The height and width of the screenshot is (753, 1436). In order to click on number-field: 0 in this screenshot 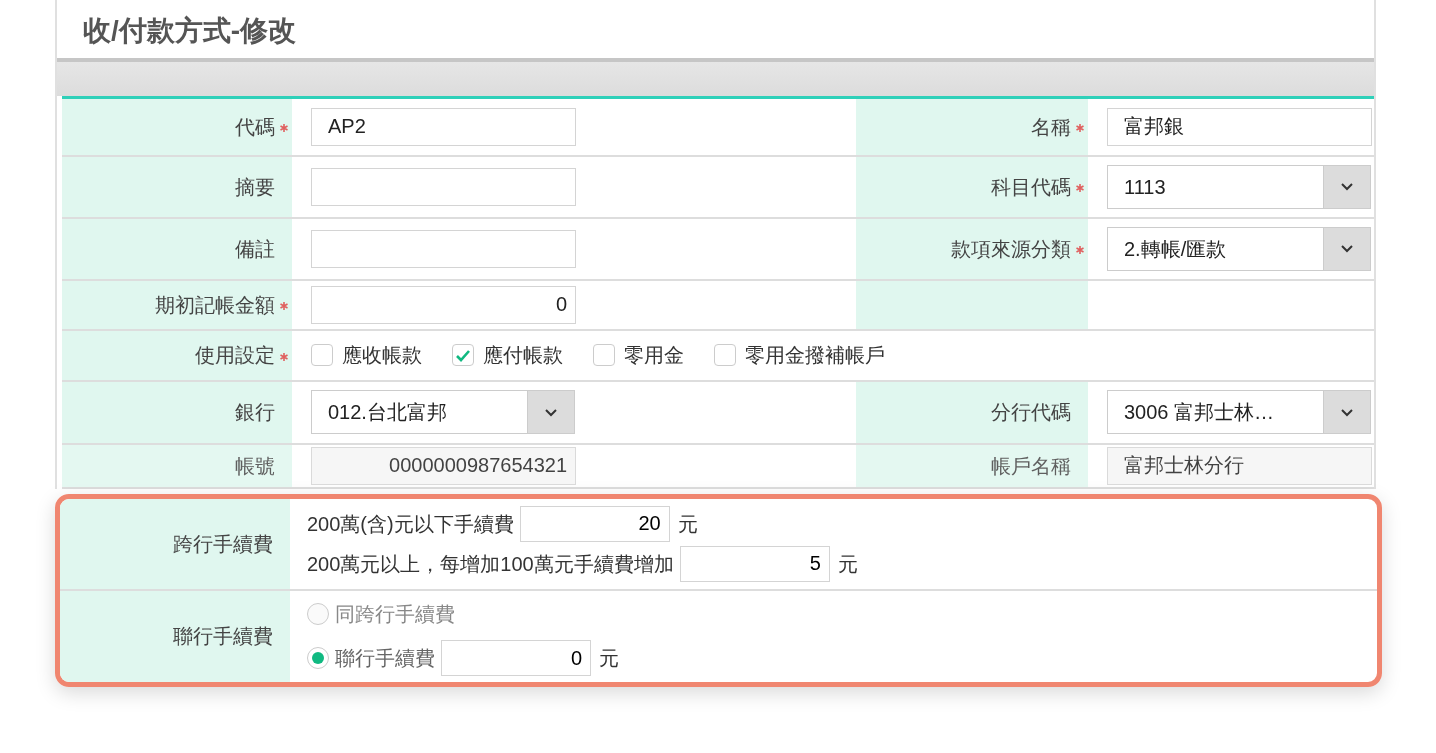, I will do `click(516, 658)`.